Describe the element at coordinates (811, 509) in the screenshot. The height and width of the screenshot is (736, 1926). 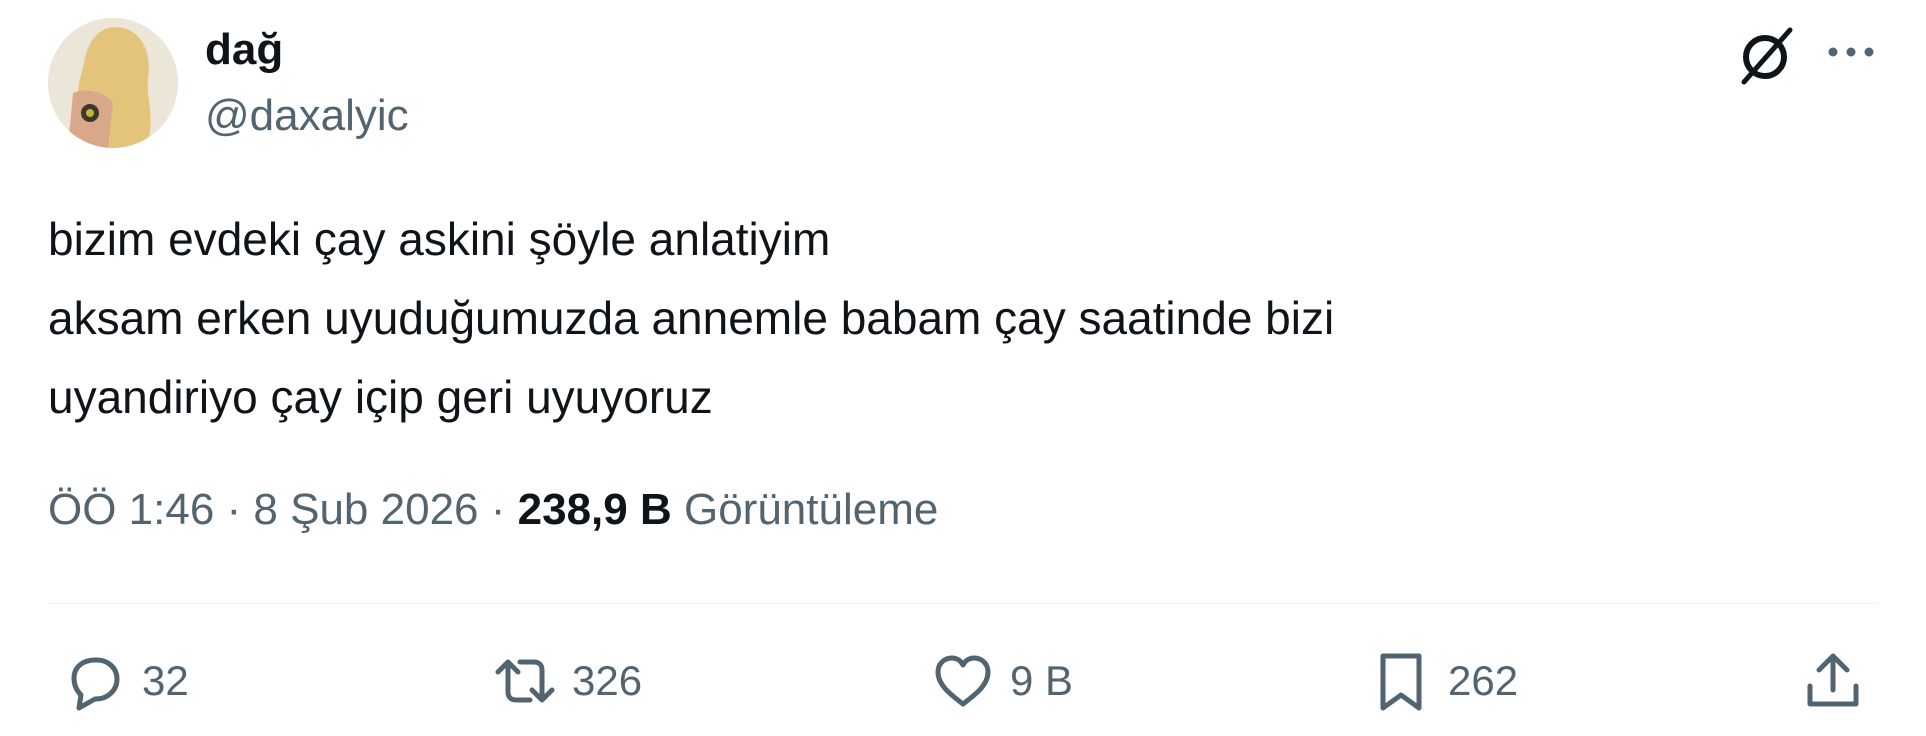
I see `views-label: Görüntüleme` at that location.